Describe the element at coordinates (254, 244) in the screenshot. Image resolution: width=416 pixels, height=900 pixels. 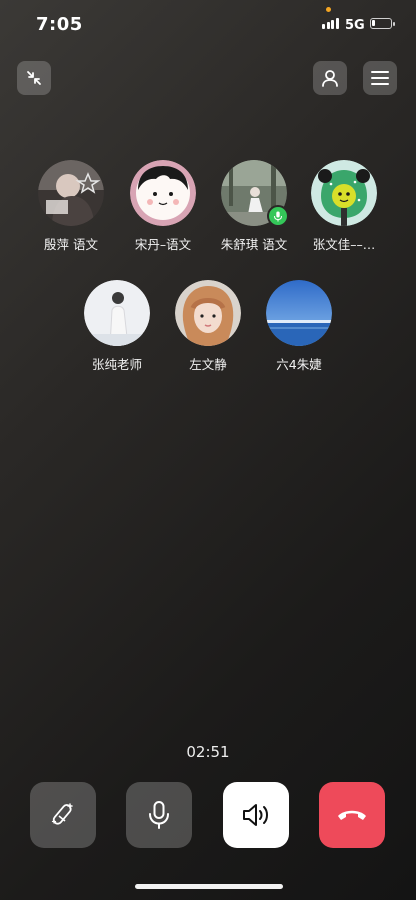
I see `participant-name: 朱舒琪 语文` at that location.